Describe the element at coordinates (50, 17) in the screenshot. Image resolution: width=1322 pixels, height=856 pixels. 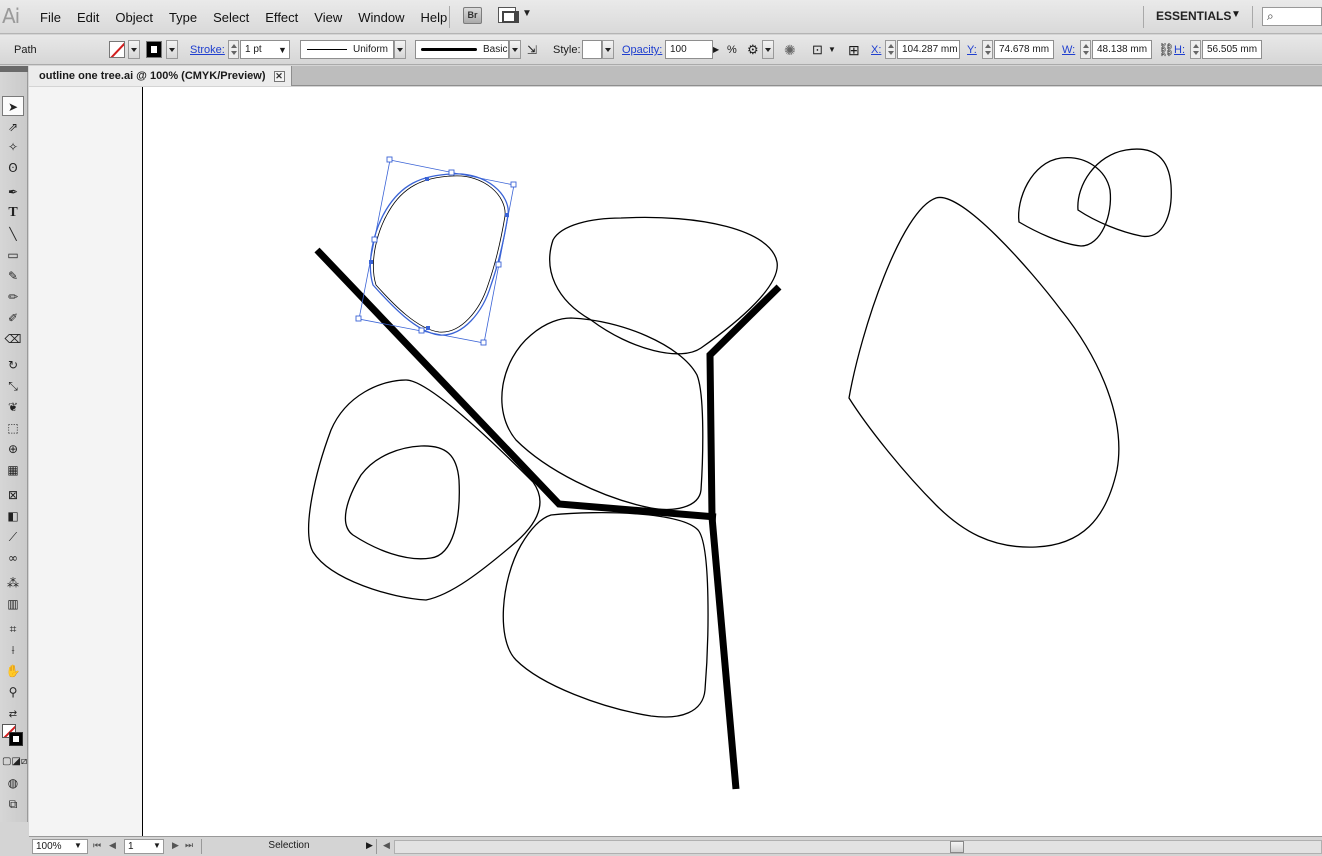
I see `menu-file: File` at that location.